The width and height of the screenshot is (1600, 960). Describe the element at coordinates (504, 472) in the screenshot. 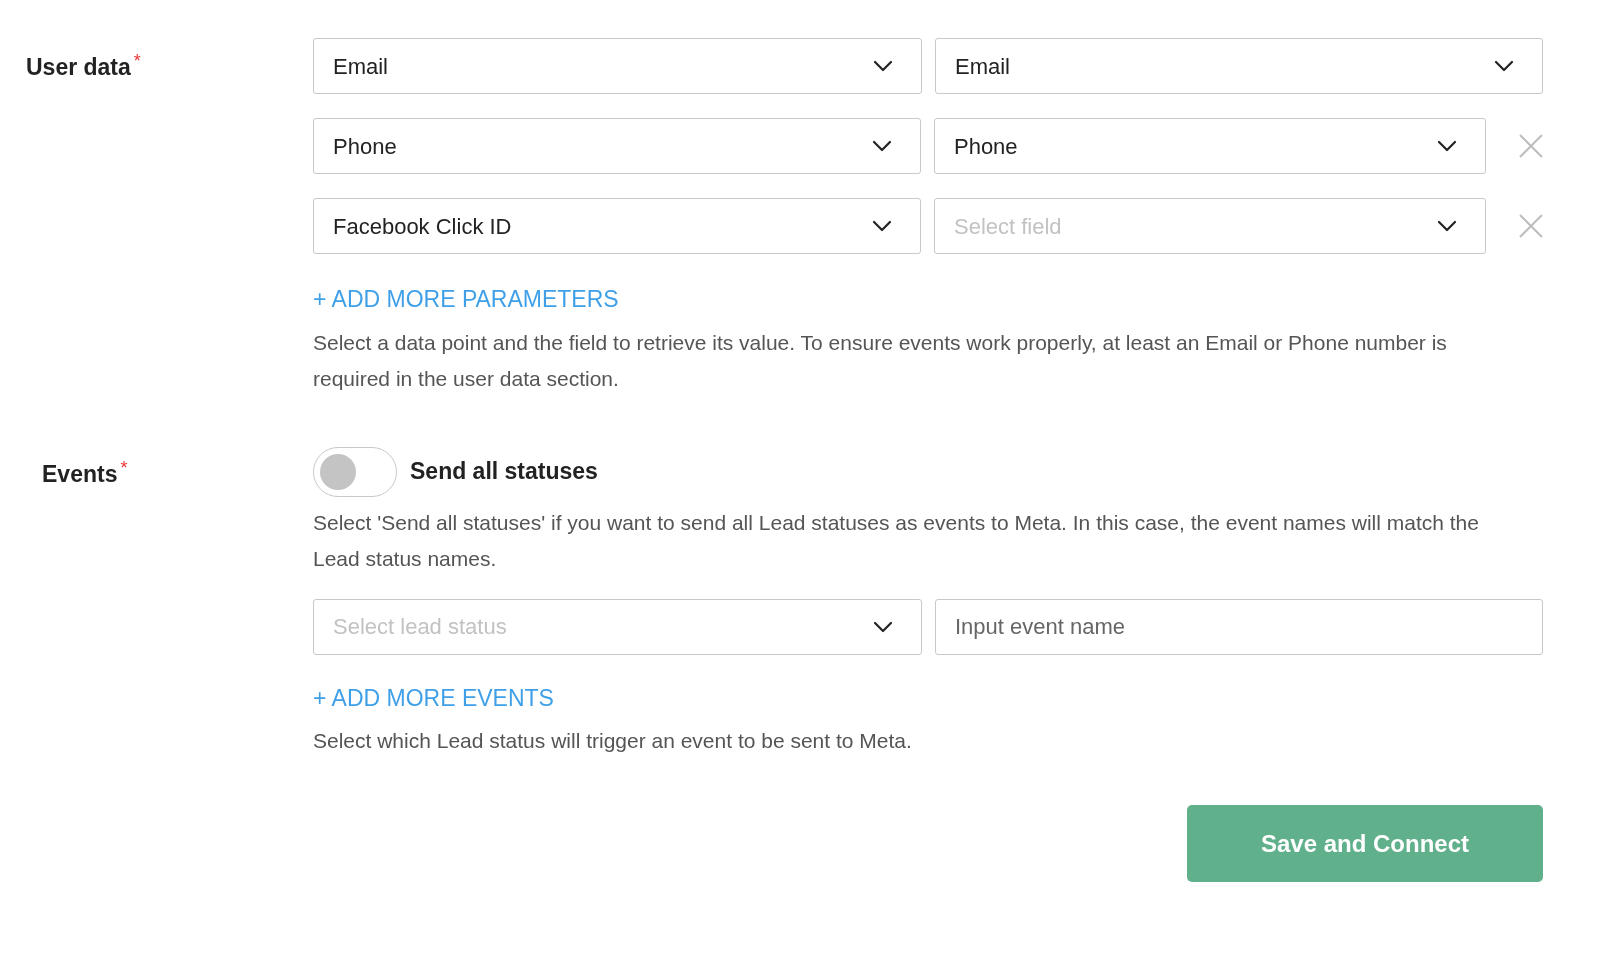

I see `toggle-label: Send all statuses` at that location.